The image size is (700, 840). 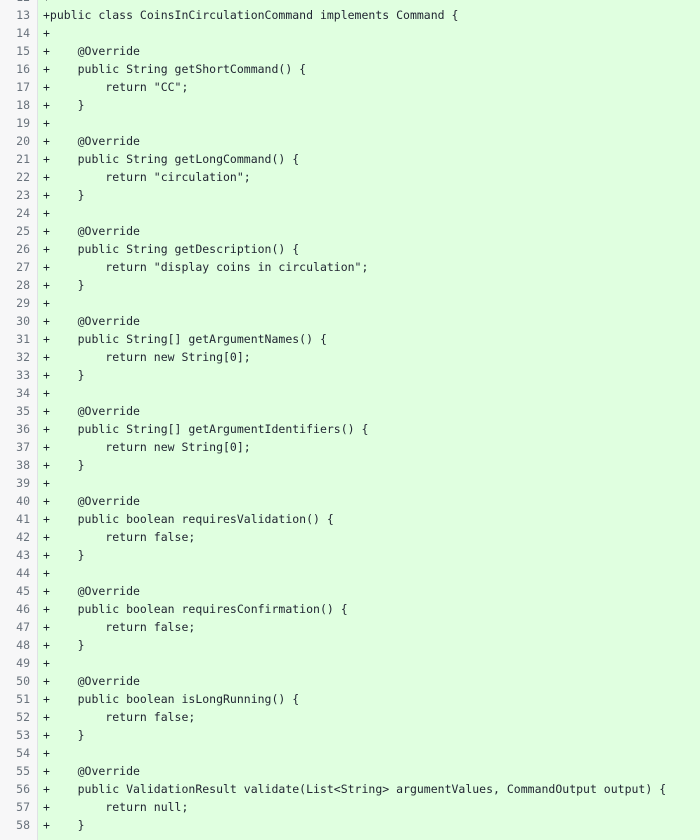 What do you see at coordinates (23, 609) in the screenshot?
I see `diff-line-number: 46` at bounding box center [23, 609].